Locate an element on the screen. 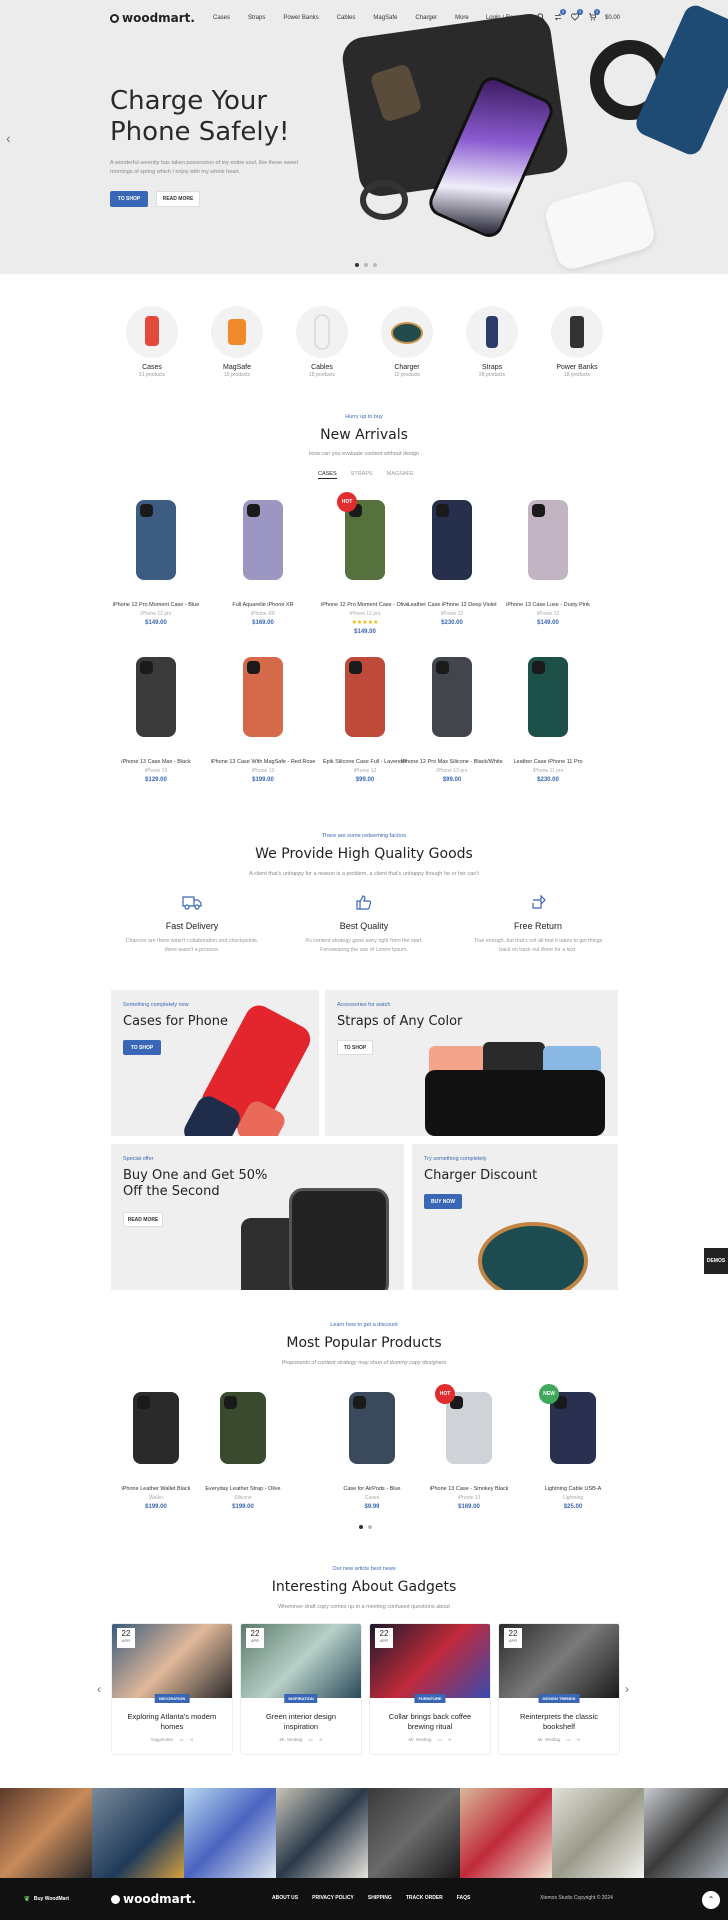  hero-read-more-button: READ MORE is located at coordinates (178, 199).